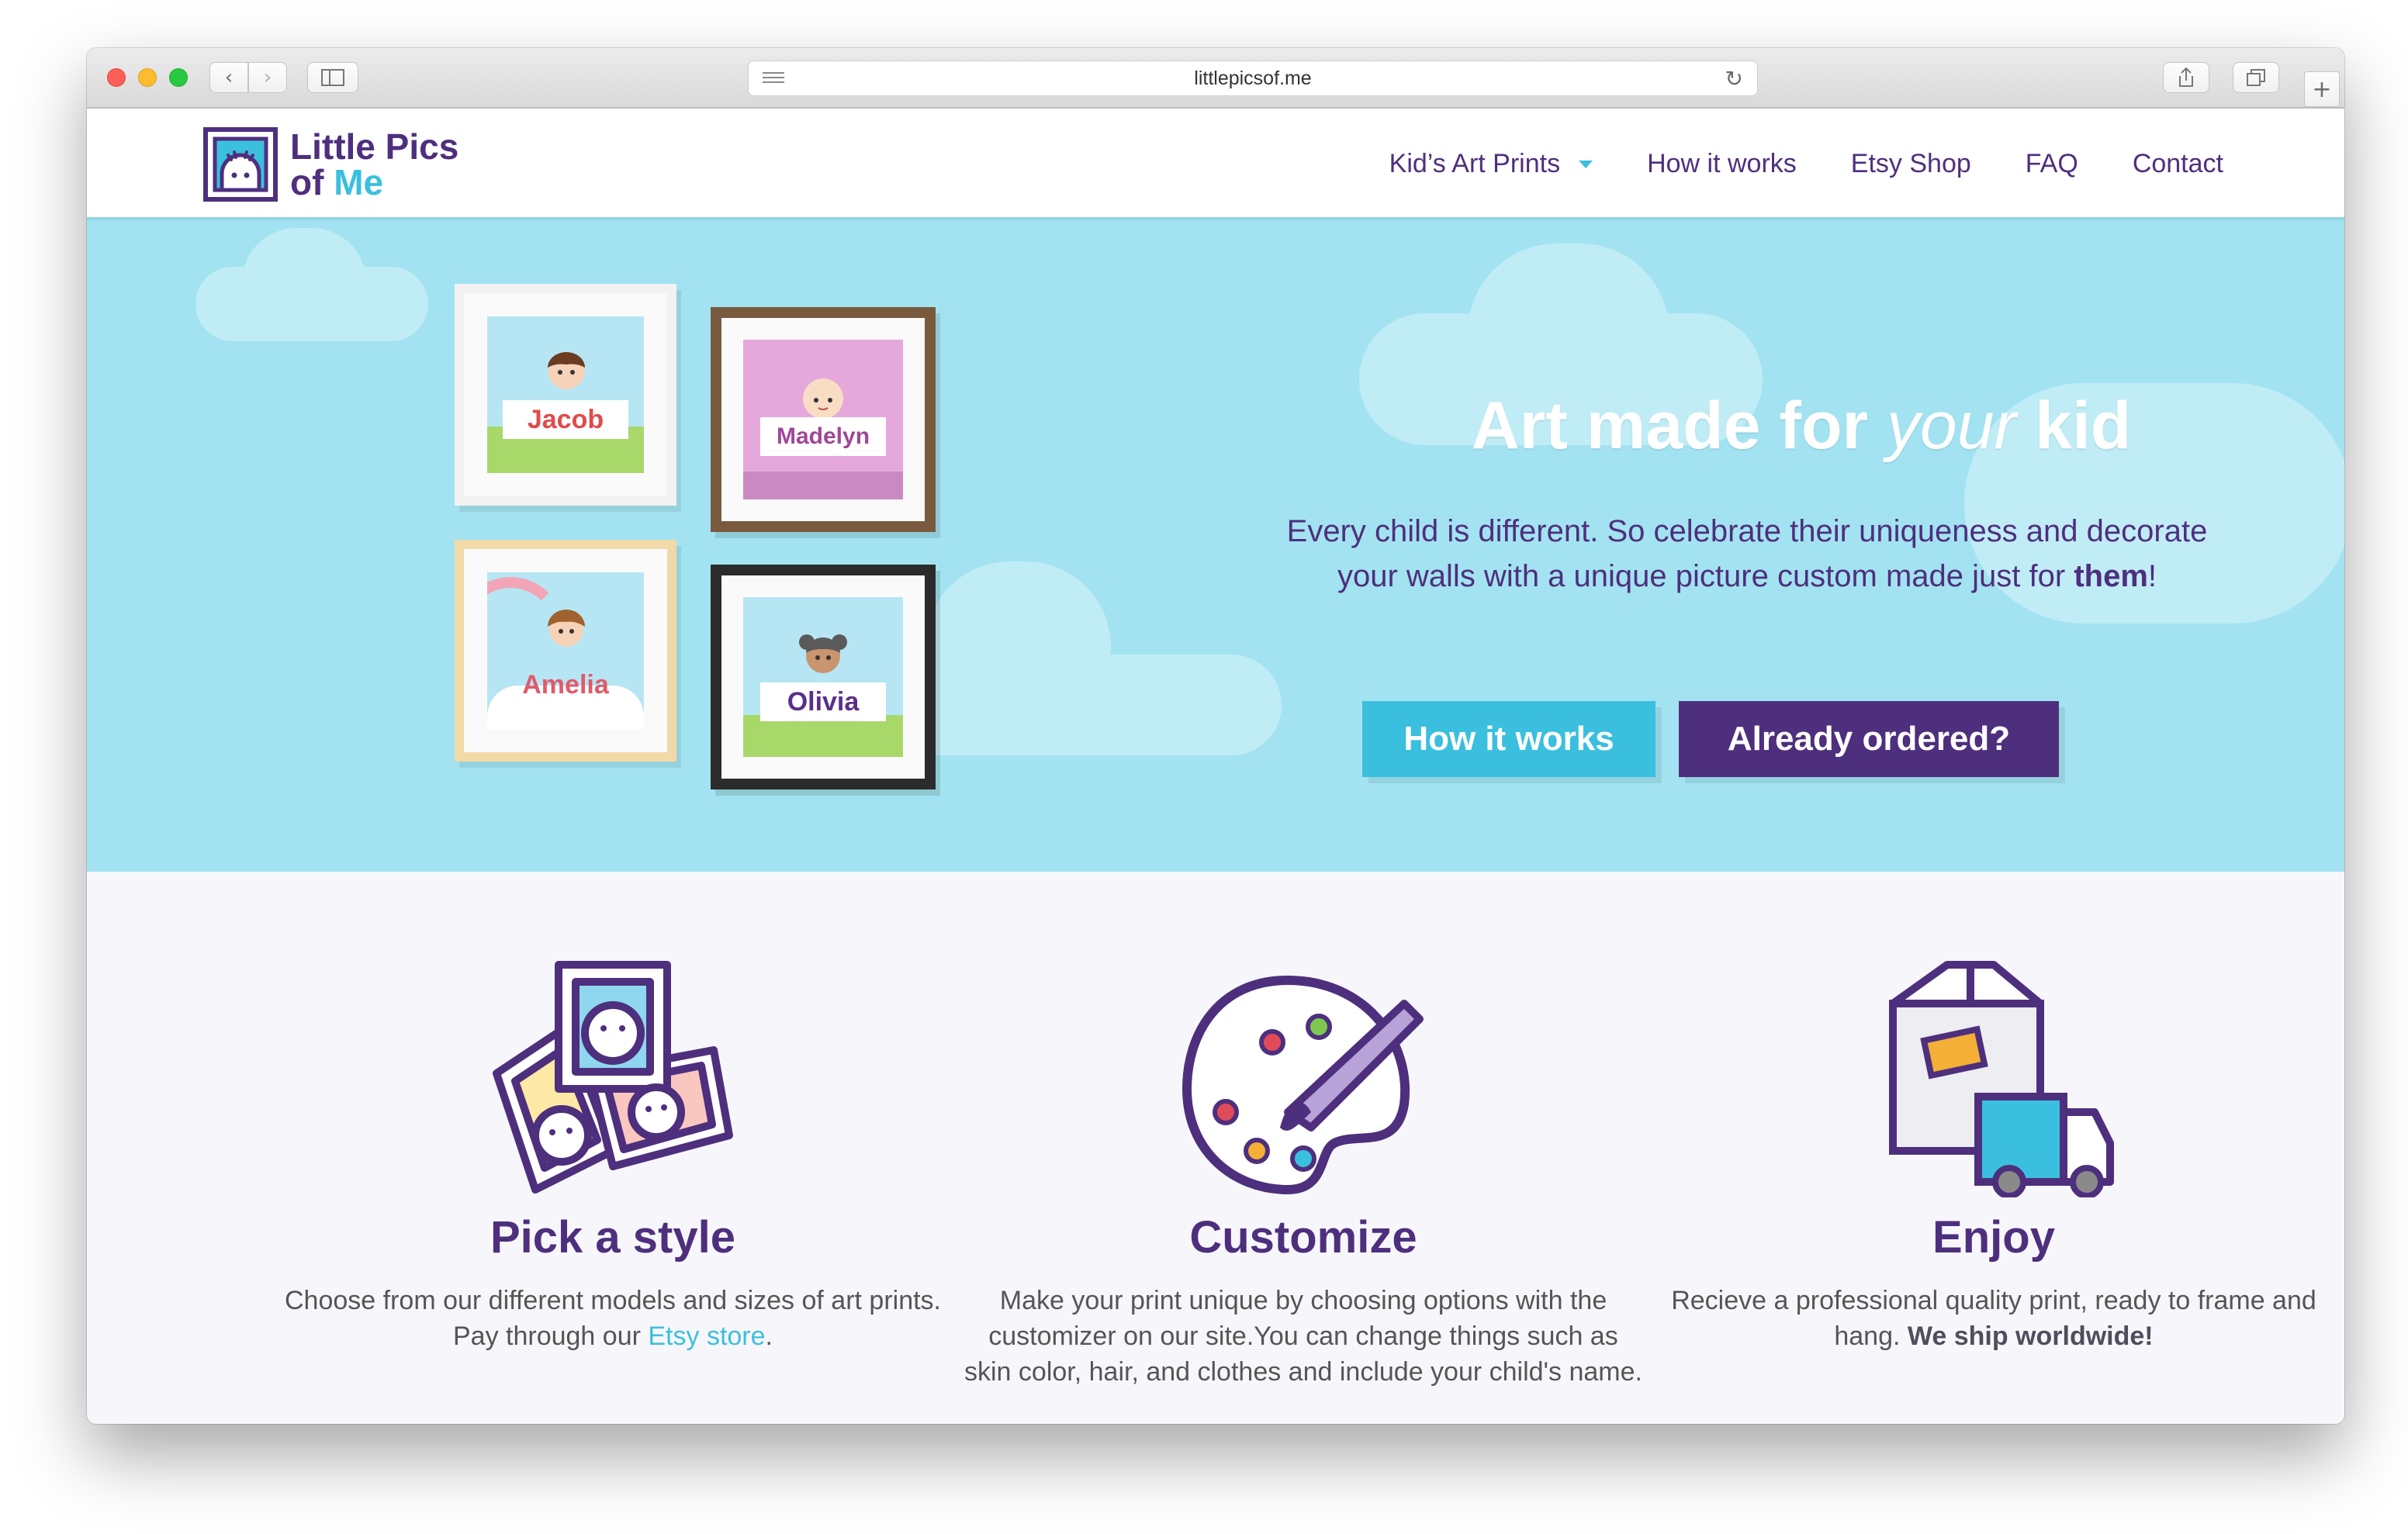 The height and width of the screenshot is (1534, 2408). Describe the element at coordinates (147, 77) in the screenshot. I see `minimize-window-button` at that location.